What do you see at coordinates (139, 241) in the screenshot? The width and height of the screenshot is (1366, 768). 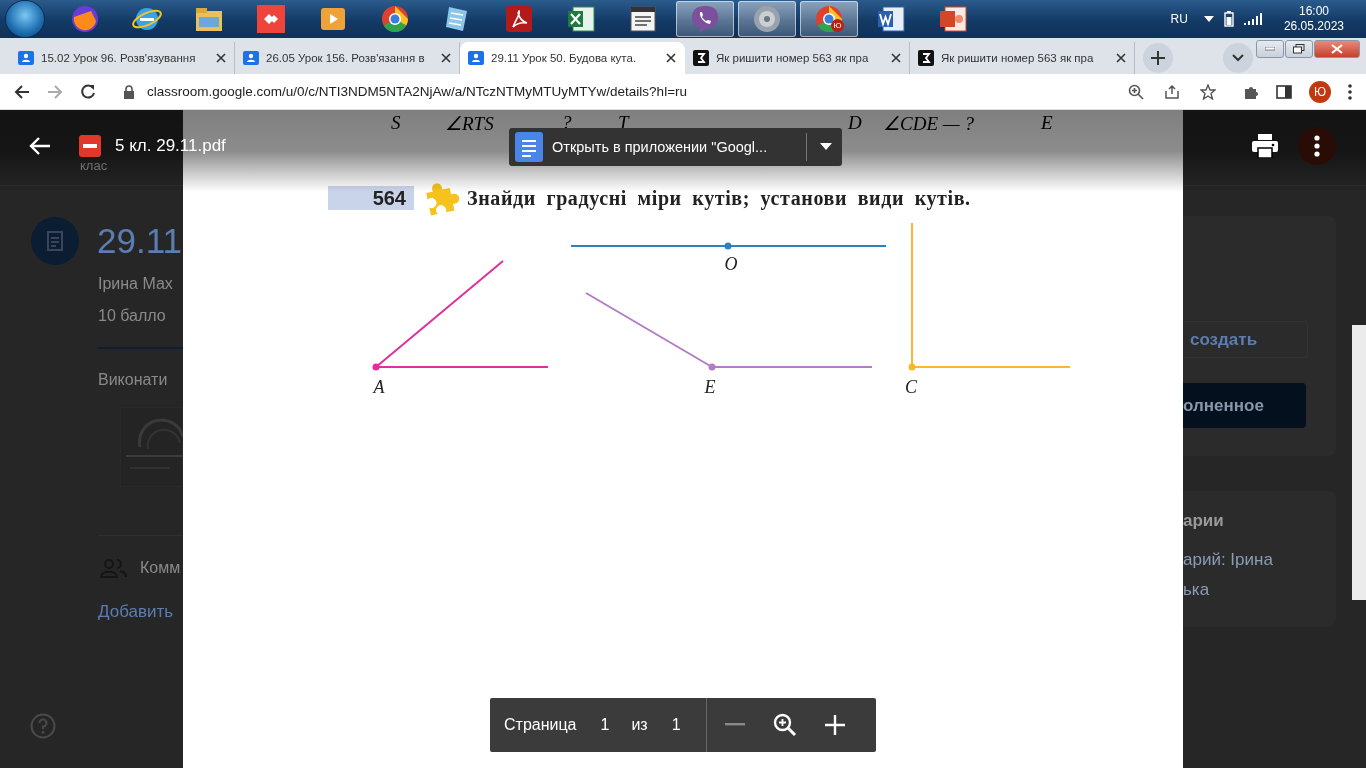 I see `assignment-title: 29.11` at bounding box center [139, 241].